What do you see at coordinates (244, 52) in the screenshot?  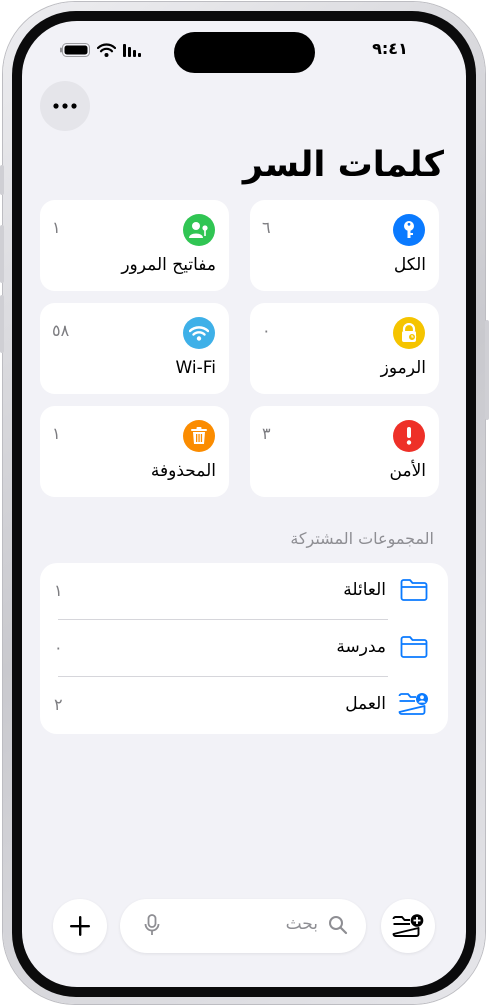 I see `dynamic-island` at bounding box center [244, 52].